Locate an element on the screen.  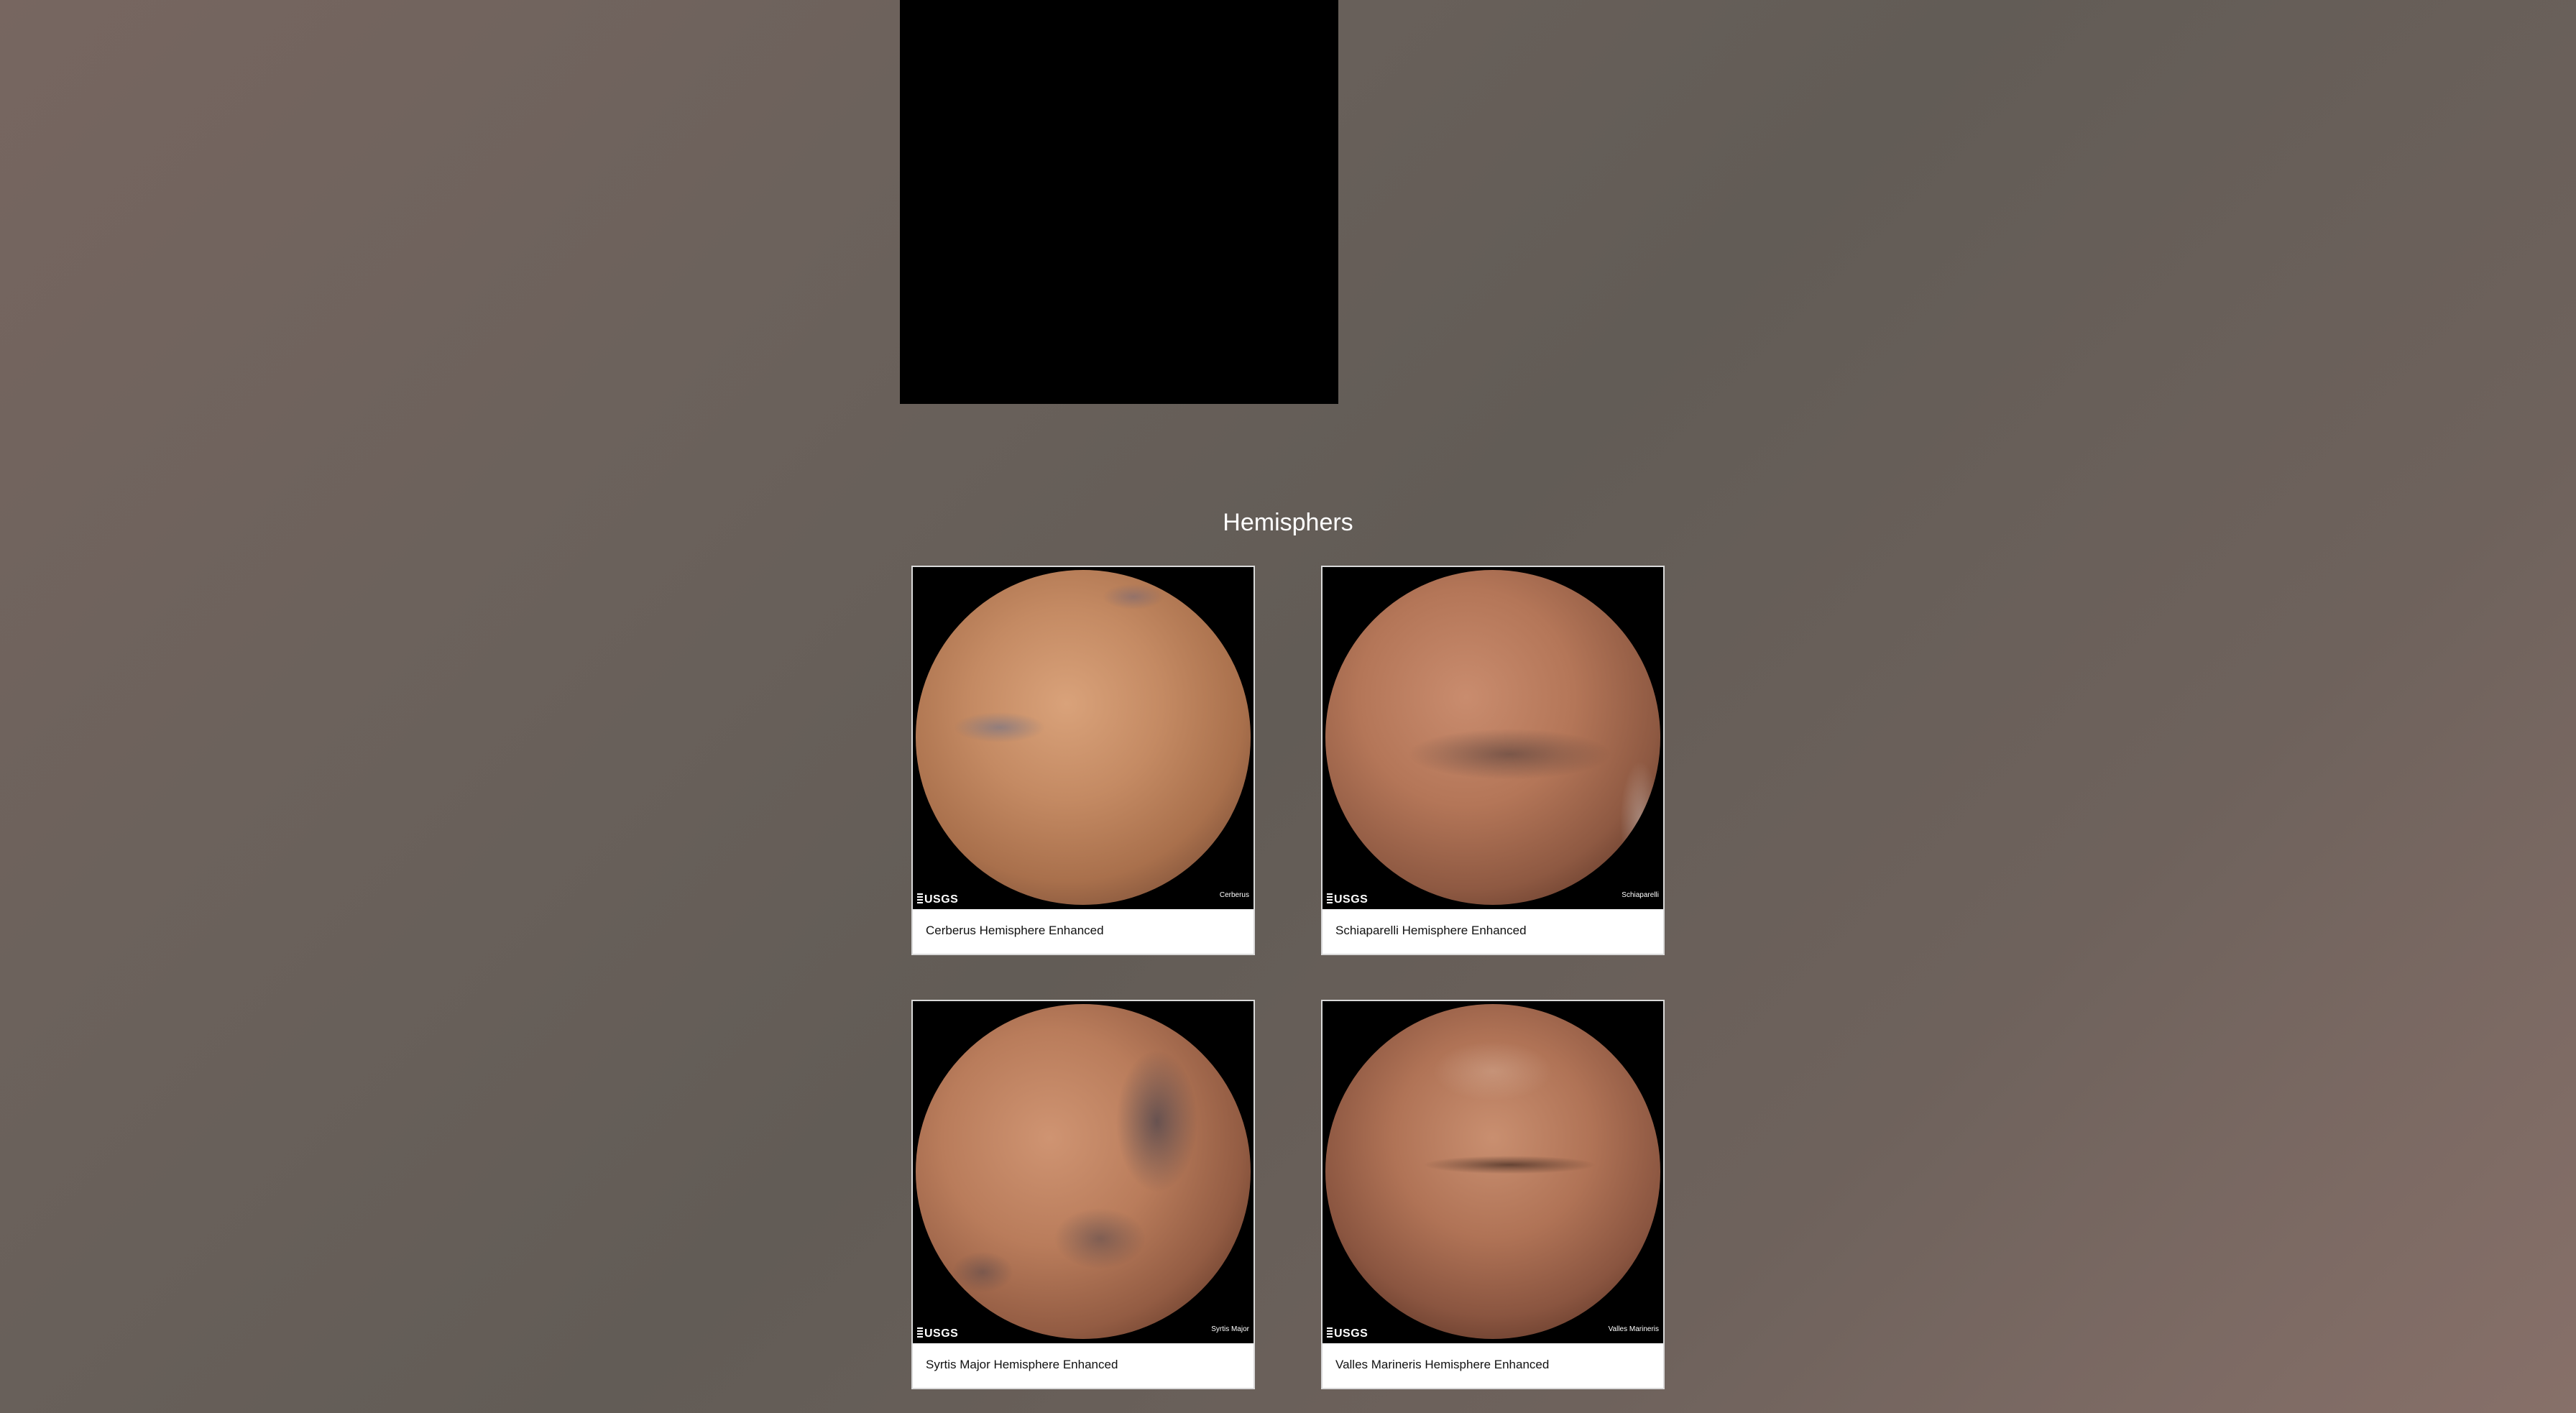
hemisphere-caption: Valles Marineris Hemisphere Enhanced is located at coordinates (1442, 1365).